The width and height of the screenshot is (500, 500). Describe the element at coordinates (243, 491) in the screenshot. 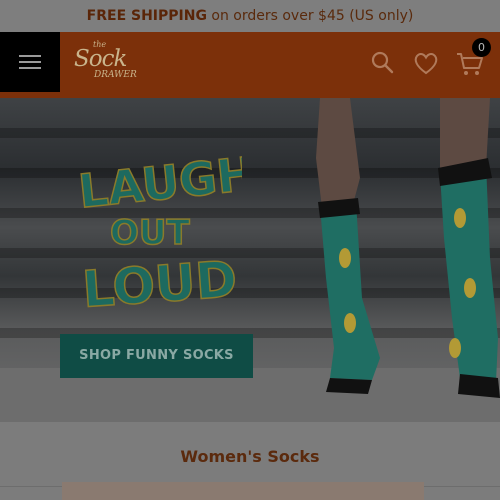

I see `womens-socks-image` at that location.